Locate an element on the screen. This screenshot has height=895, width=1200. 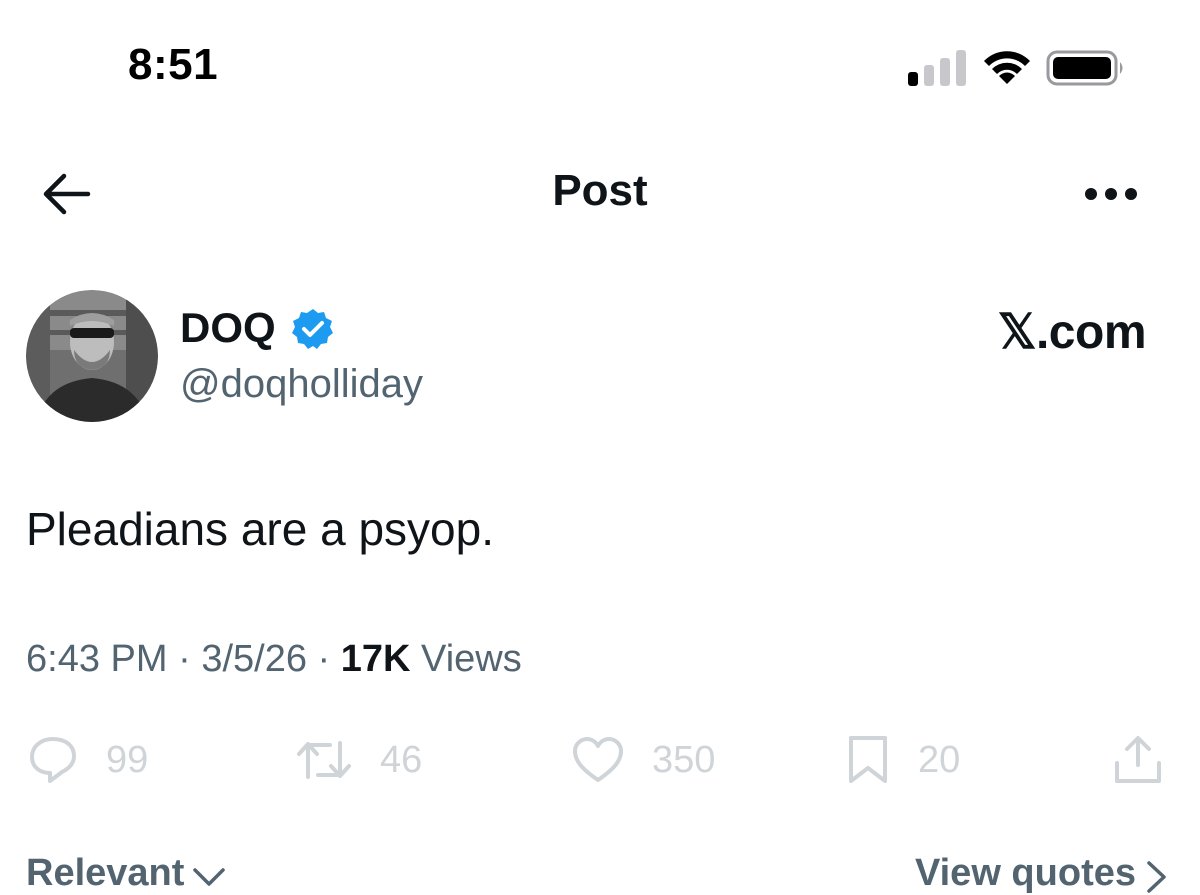
share-icon is located at coordinates (1138, 759).